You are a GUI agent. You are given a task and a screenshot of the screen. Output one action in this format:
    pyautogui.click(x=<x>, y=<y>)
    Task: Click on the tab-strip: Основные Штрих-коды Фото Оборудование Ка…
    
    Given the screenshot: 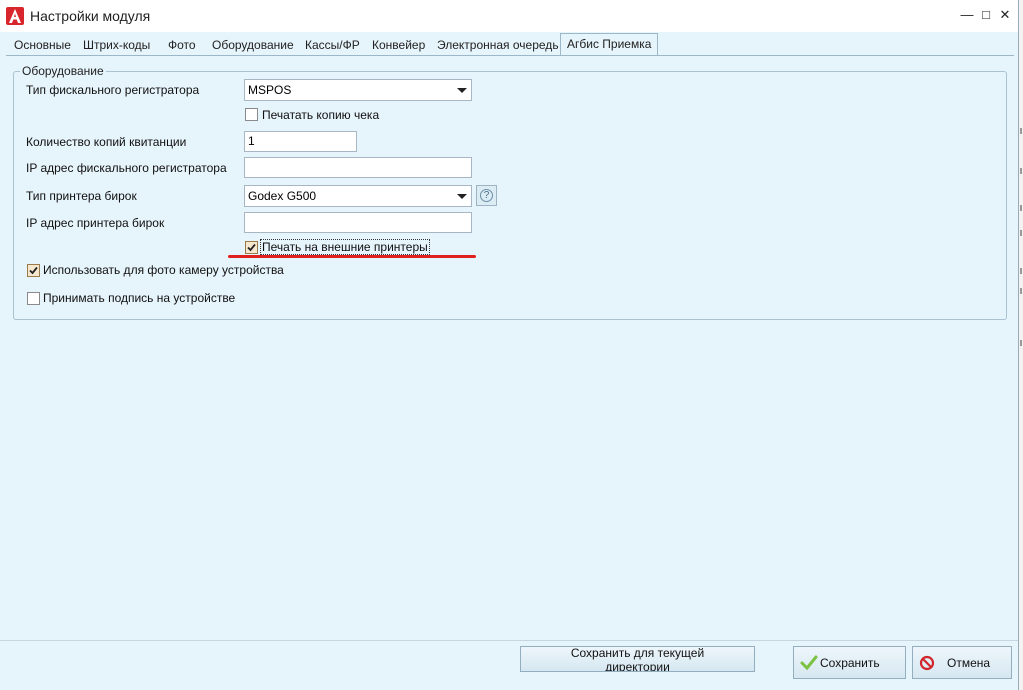 What is the action you would take?
    pyautogui.click(x=510, y=44)
    